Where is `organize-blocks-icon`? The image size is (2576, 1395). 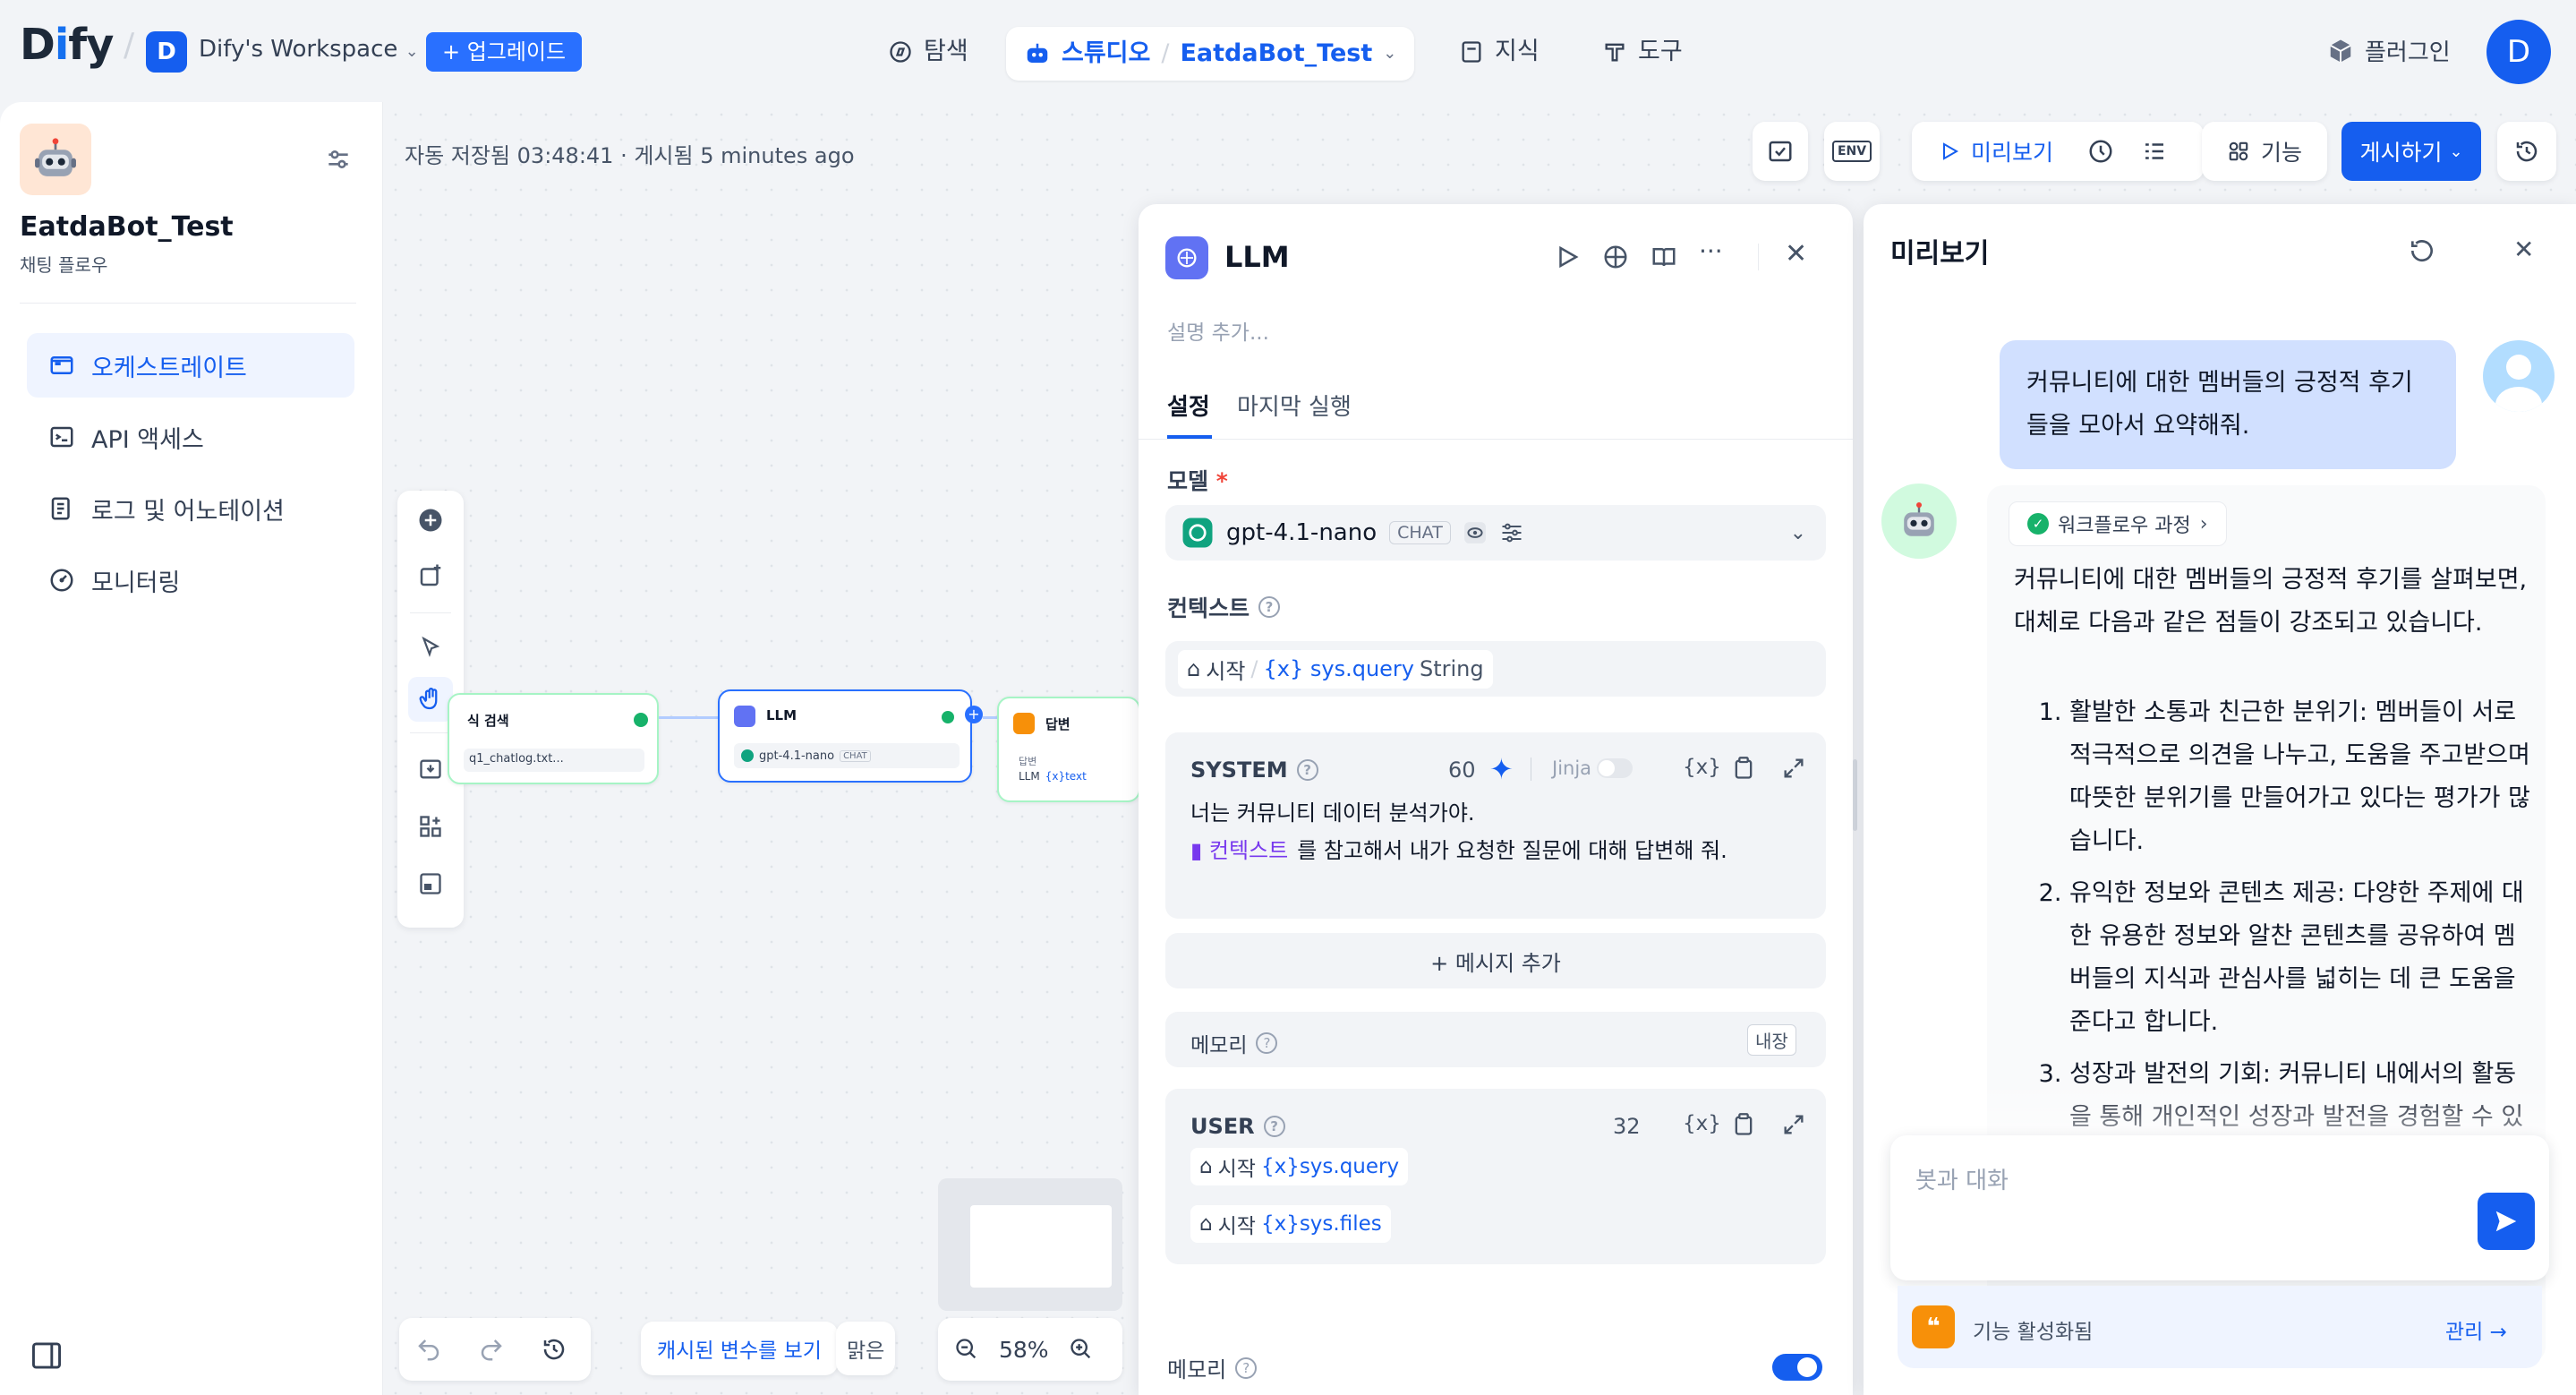
organize-blocks-icon is located at coordinates (430, 826).